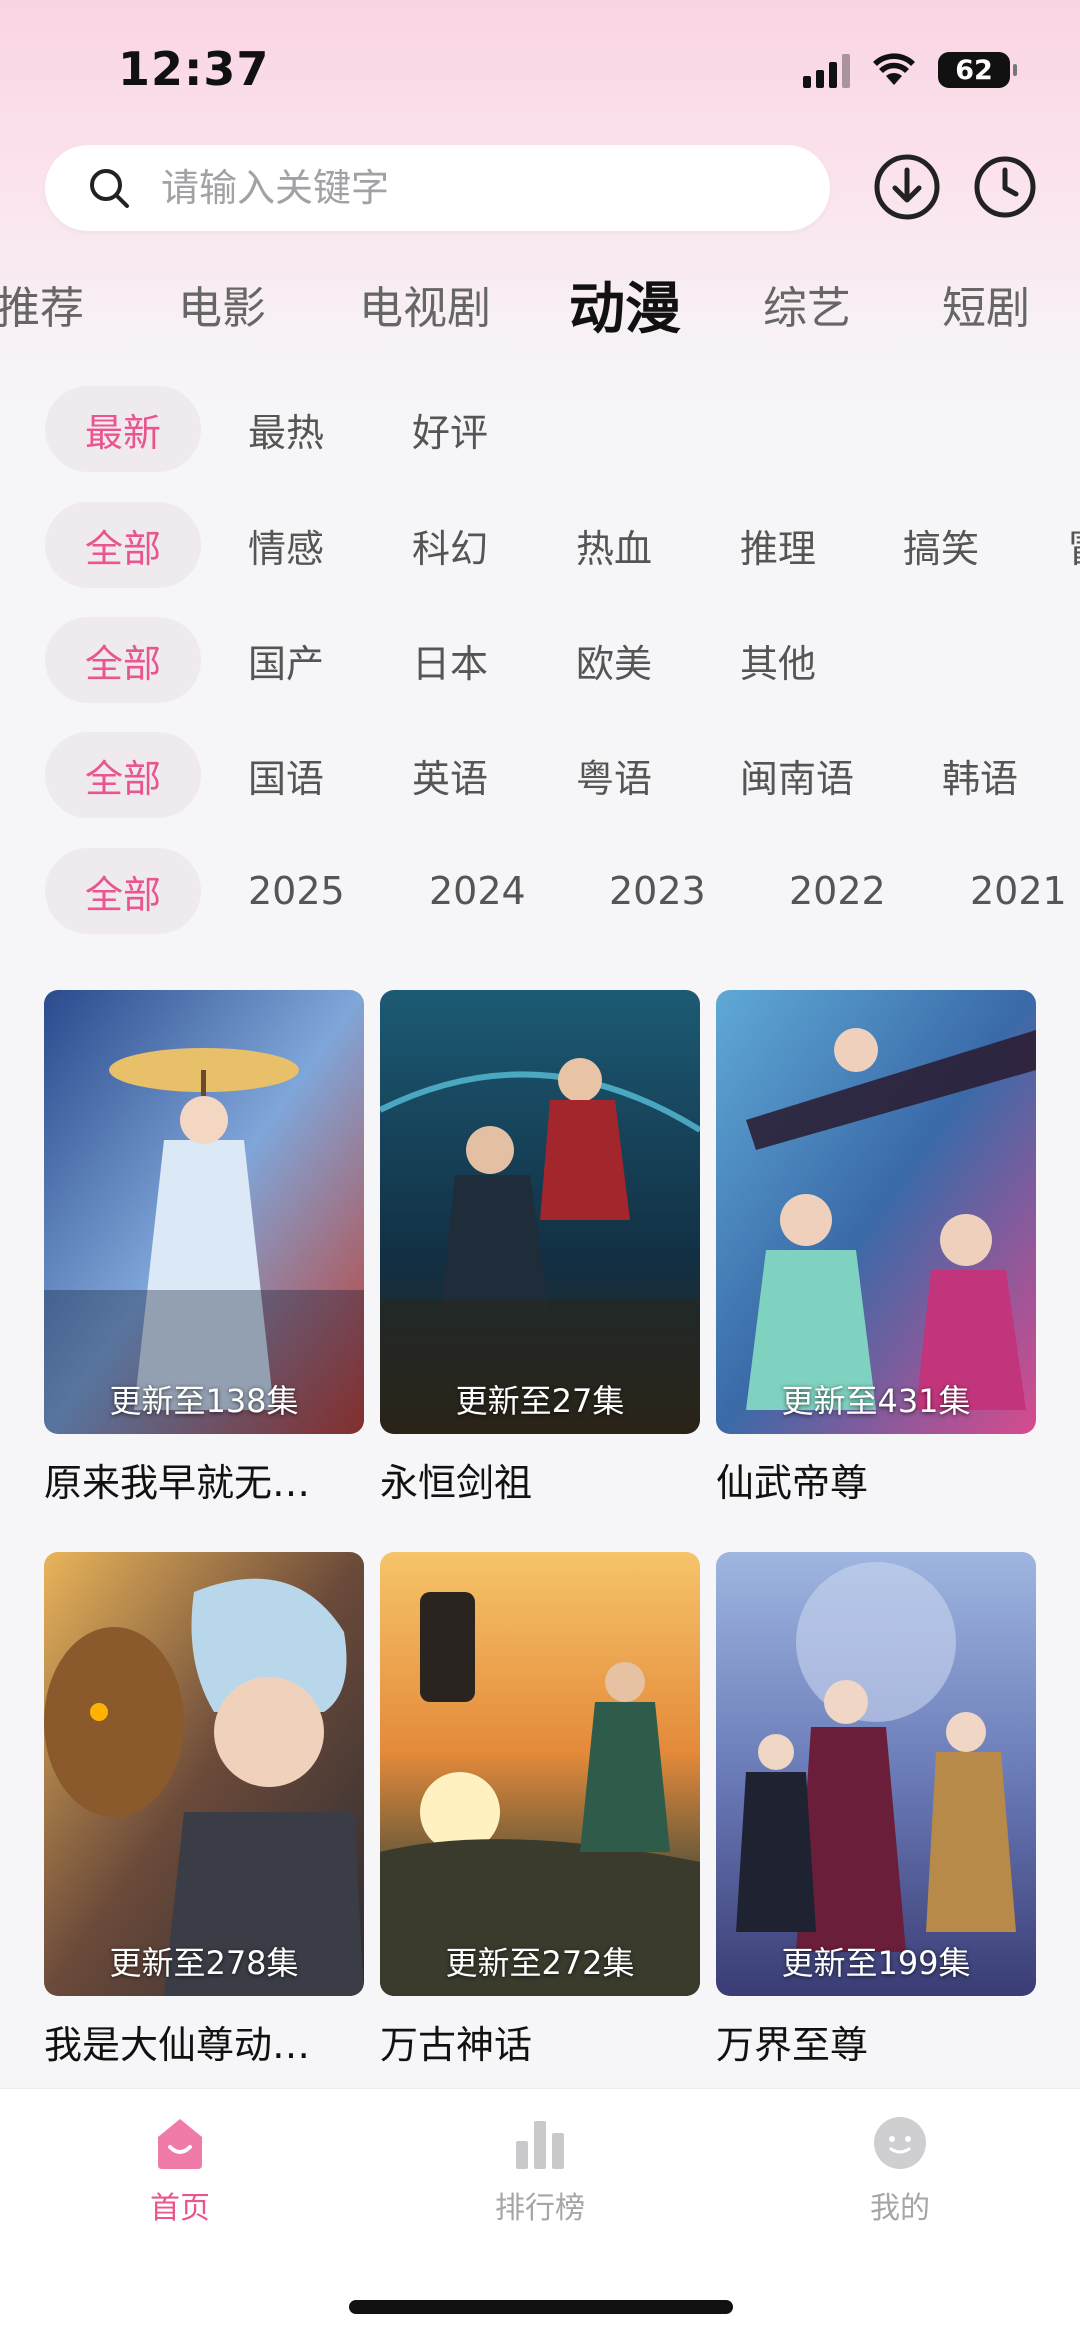 Image resolution: width=1080 pixels, height=2337 pixels. What do you see at coordinates (876, 1774) in the screenshot?
I see `poster-image: 更新至199集` at bounding box center [876, 1774].